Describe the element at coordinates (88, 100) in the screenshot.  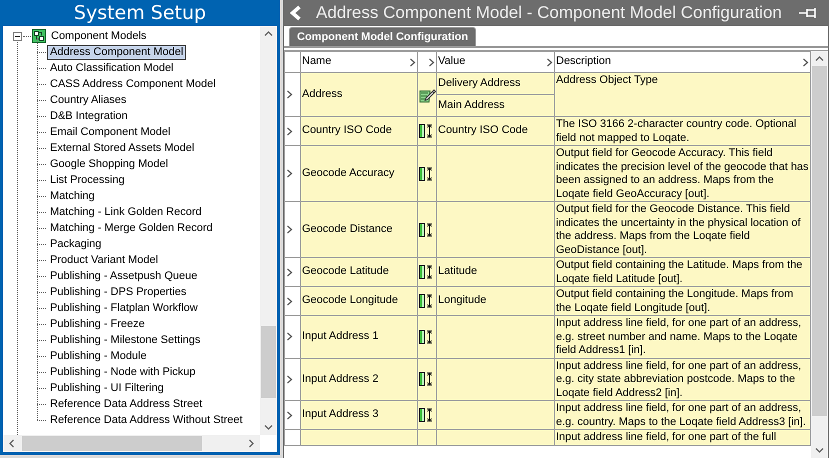
I see `tree-item: Country Aliases` at that location.